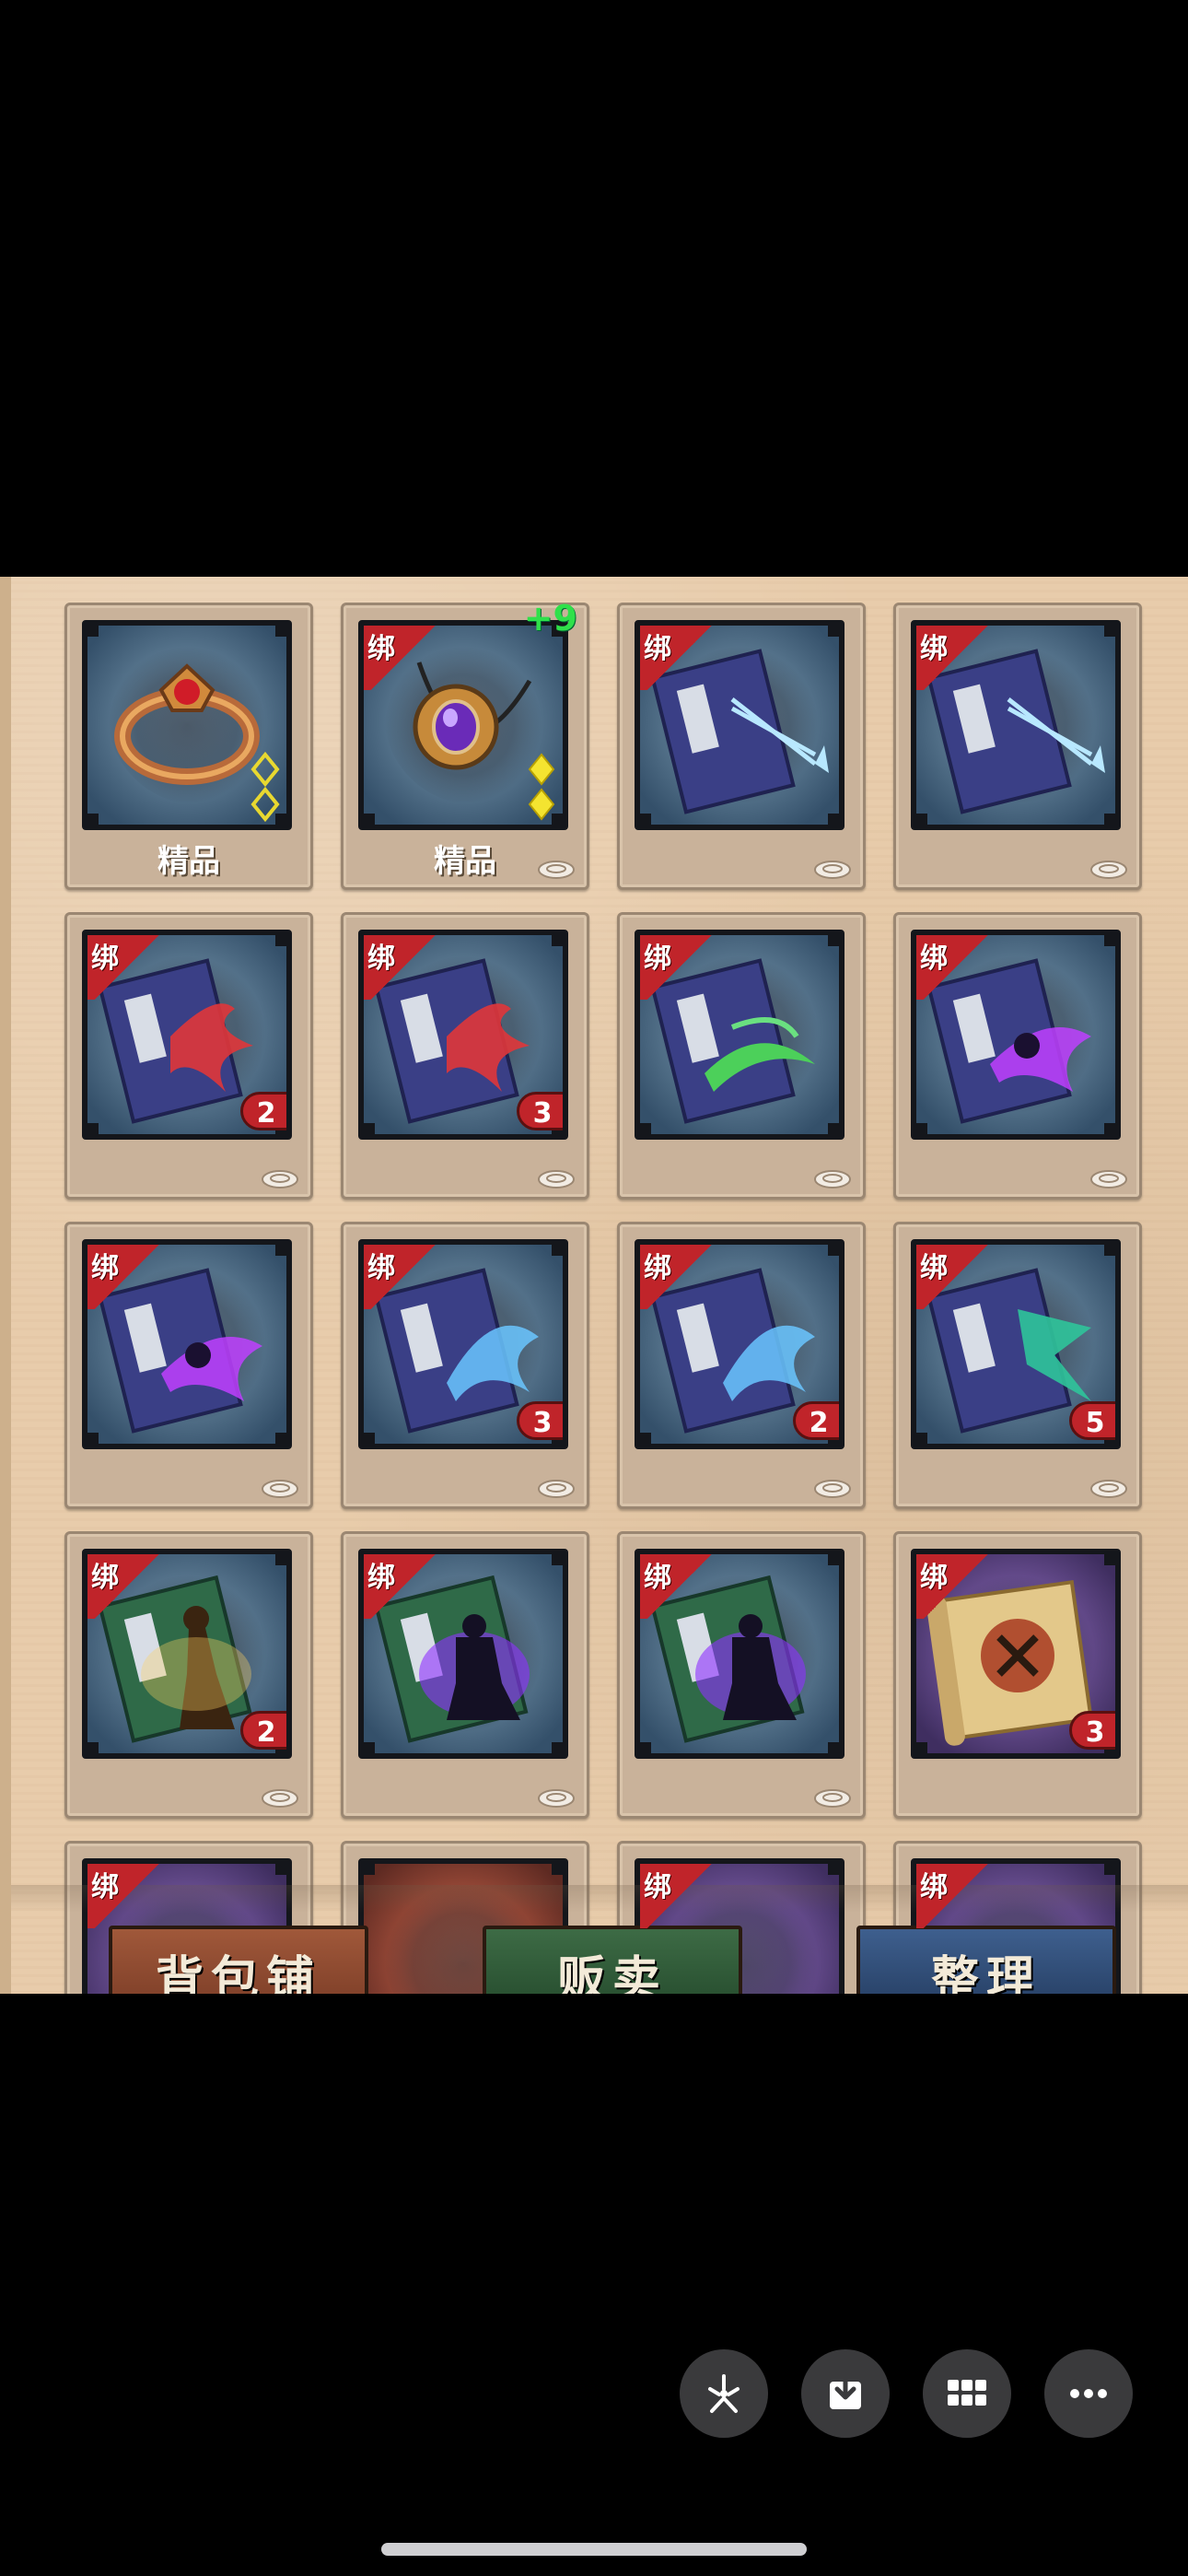  What do you see at coordinates (239, 1960) in the screenshot?
I see `bag-button: 背包铺` at bounding box center [239, 1960].